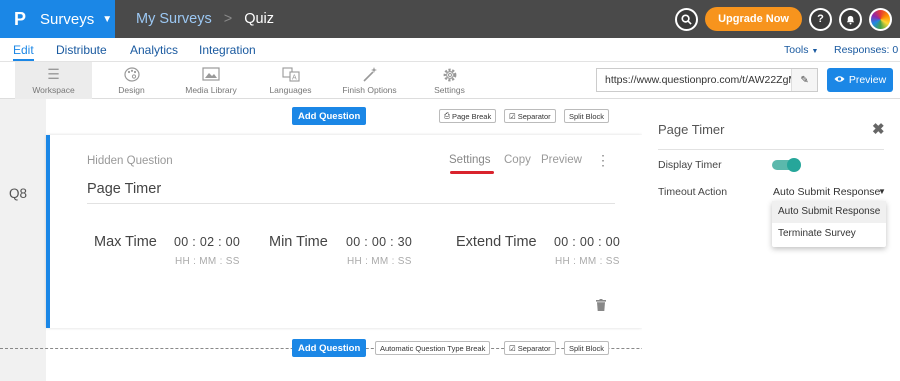 The height and width of the screenshot is (381, 900). What do you see at coordinates (211, 89) in the screenshot?
I see `tool-media-library-label: Media Library` at bounding box center [211, 89].